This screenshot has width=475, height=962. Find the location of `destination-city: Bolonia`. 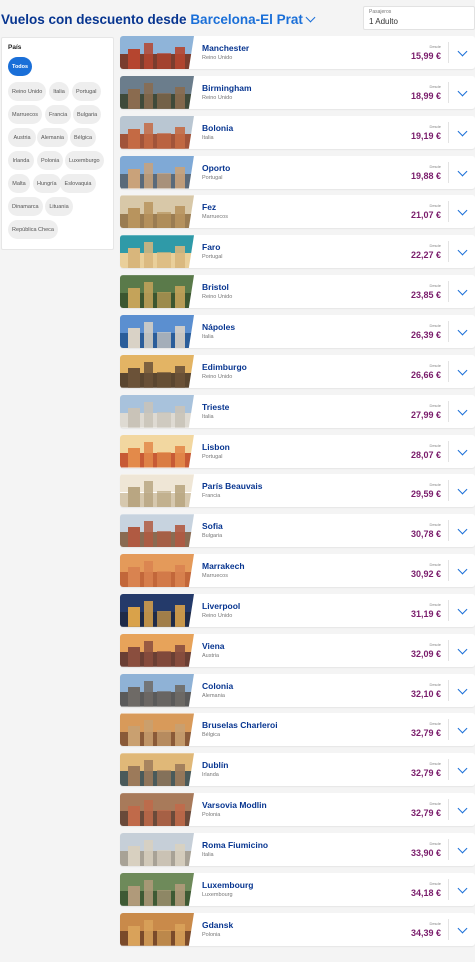

destination-city: Bolonia is located at coordinates (218, 127).